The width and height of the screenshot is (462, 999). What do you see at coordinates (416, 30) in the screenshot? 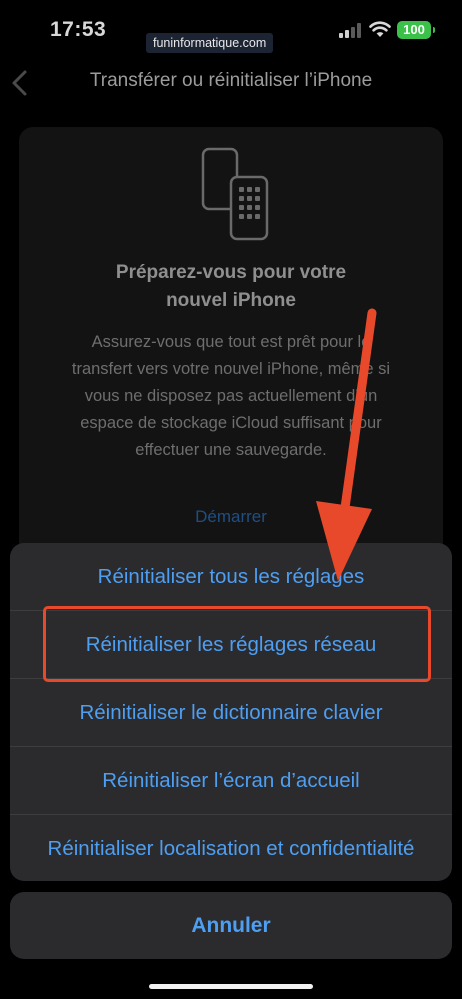
I see `battery-icon: 100` at bounding box center [416, 30].